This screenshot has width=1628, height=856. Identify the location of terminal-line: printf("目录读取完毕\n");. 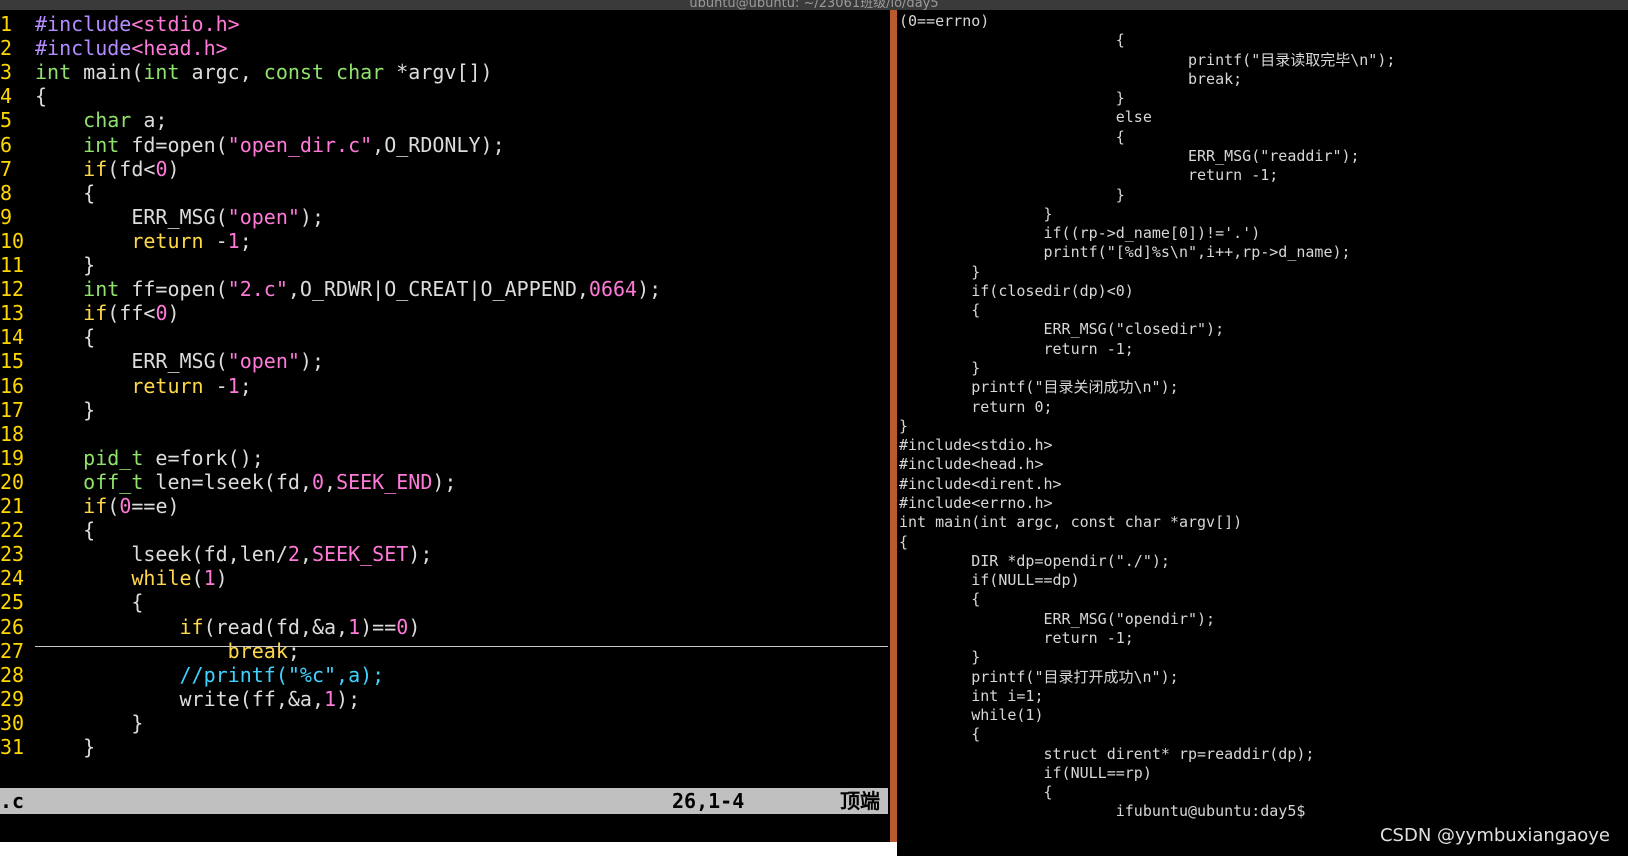
(1147, 59).